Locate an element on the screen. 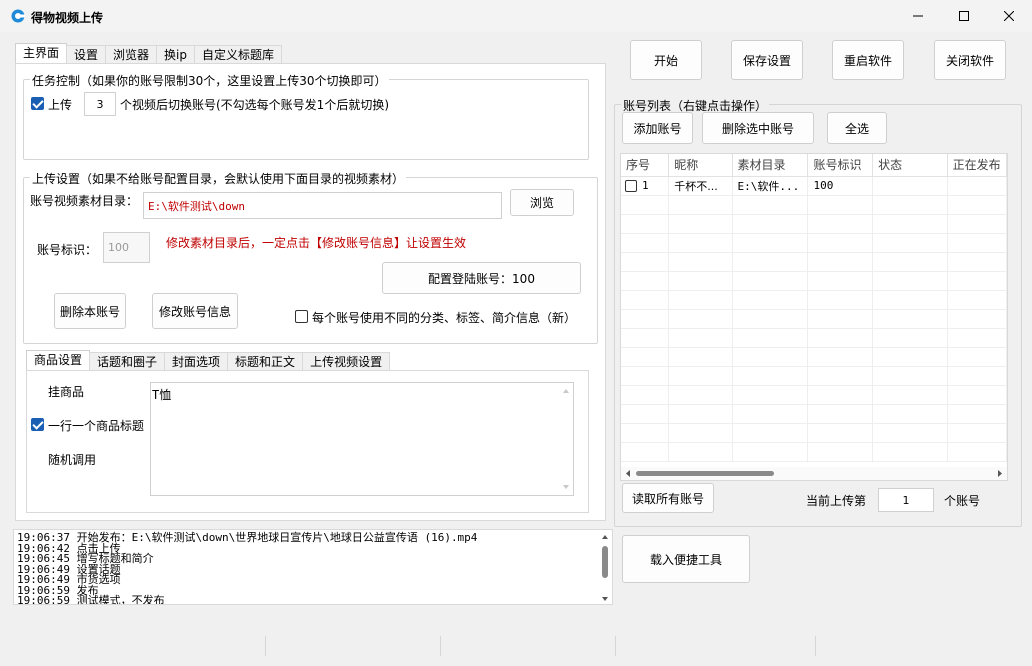 This screenshot has height=666, width=1032. log-scrollbar is located at coordinates (605, 567).